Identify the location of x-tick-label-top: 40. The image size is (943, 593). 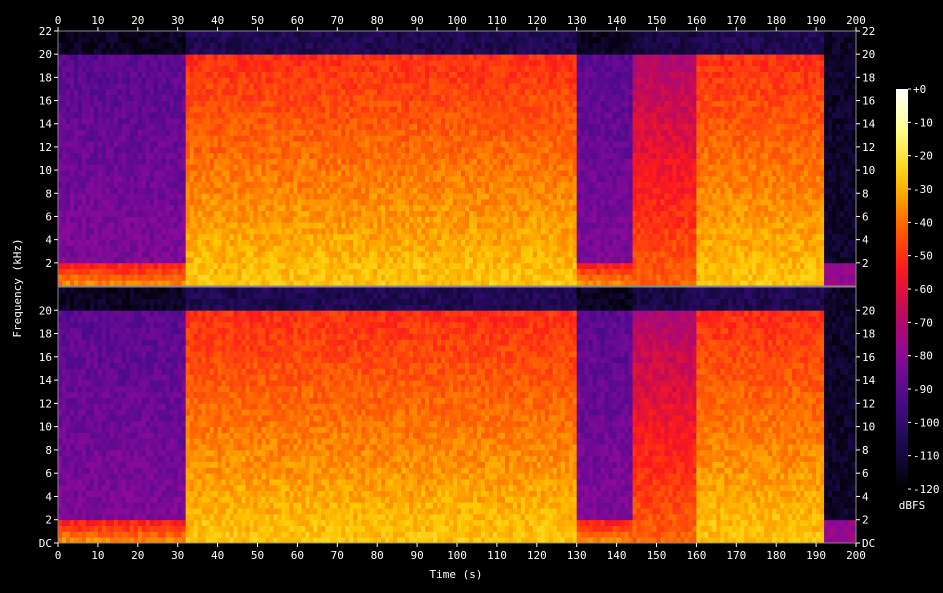
(217, 20).